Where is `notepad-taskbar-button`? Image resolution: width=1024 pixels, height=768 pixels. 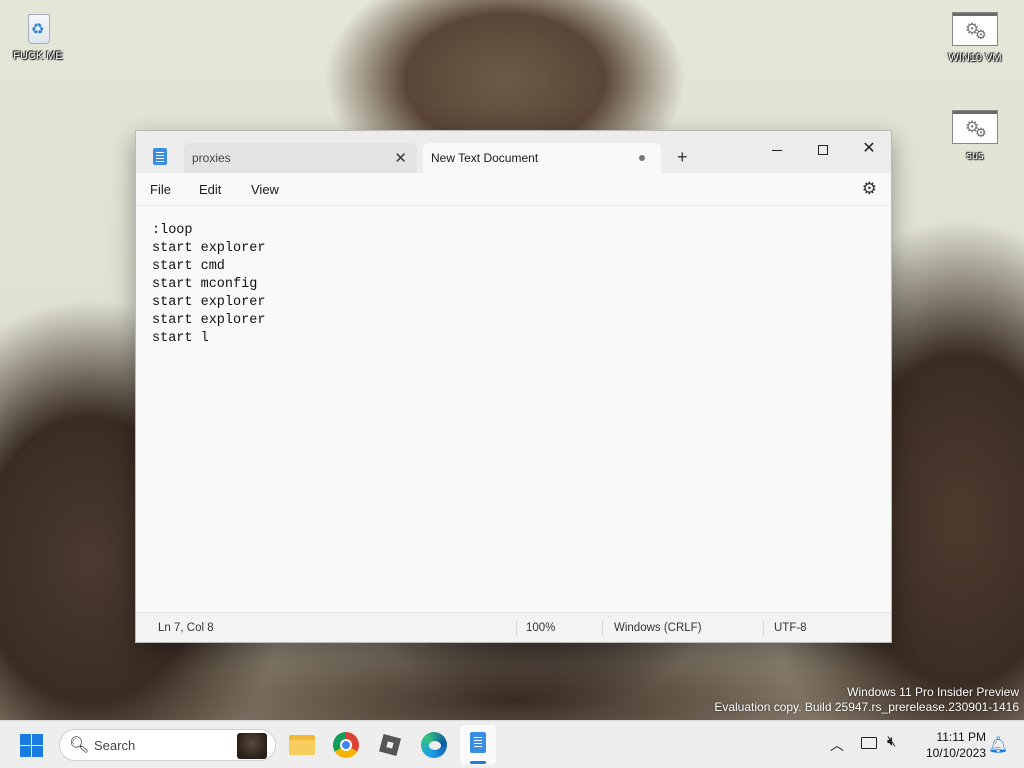 notepad-taskbar-button is located at coordinates (478, 745).